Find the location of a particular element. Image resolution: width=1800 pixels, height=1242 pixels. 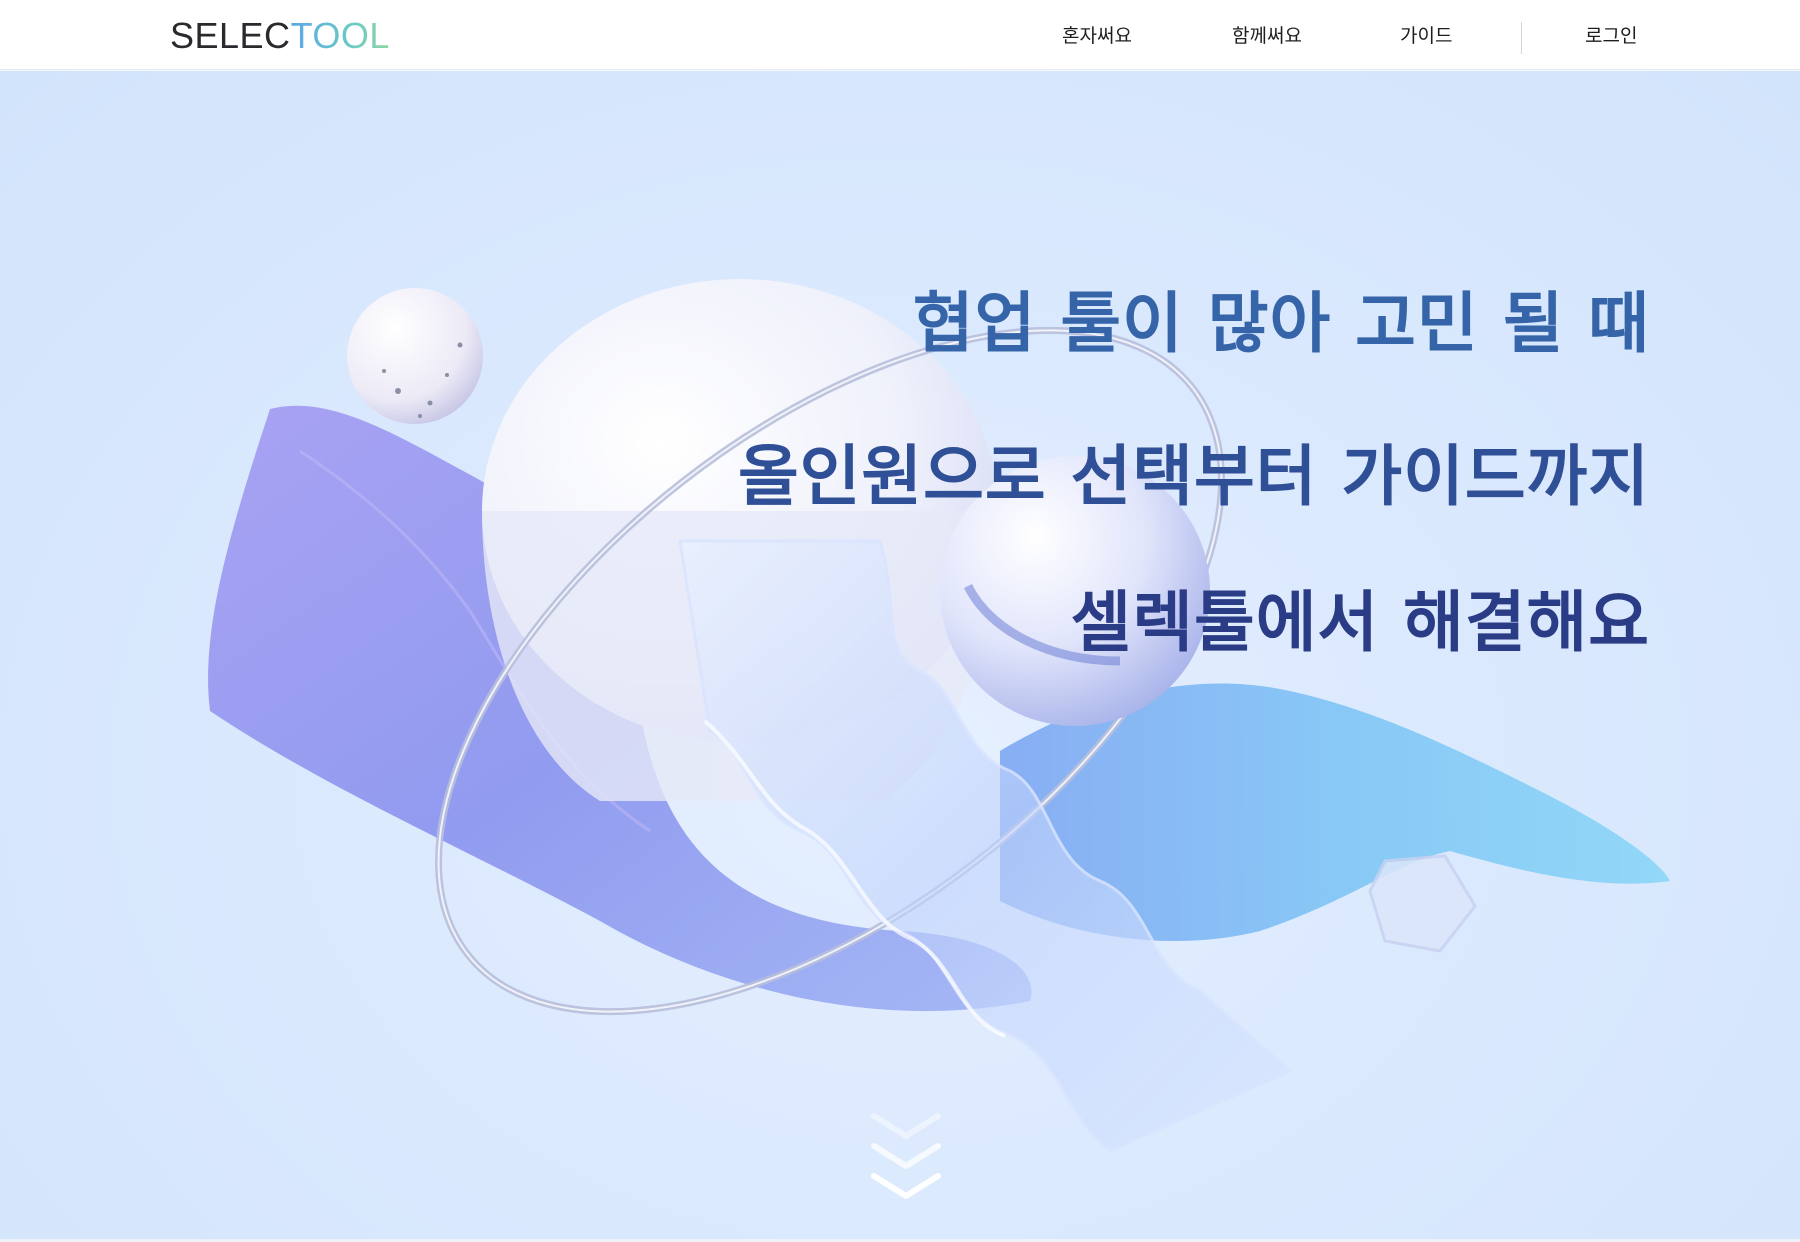

logo-text-part2: TOOL is located at coordinates (340, 35).